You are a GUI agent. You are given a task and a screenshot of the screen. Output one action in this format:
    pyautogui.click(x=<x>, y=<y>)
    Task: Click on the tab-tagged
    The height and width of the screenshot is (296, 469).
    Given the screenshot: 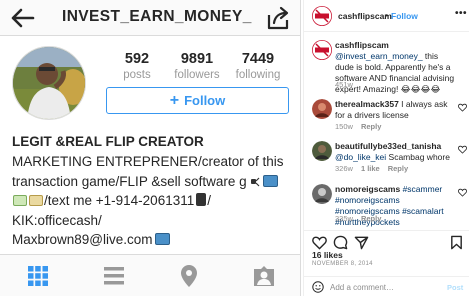 What is the action you would take?
    pyautogui.click(x=263, y=275)
    